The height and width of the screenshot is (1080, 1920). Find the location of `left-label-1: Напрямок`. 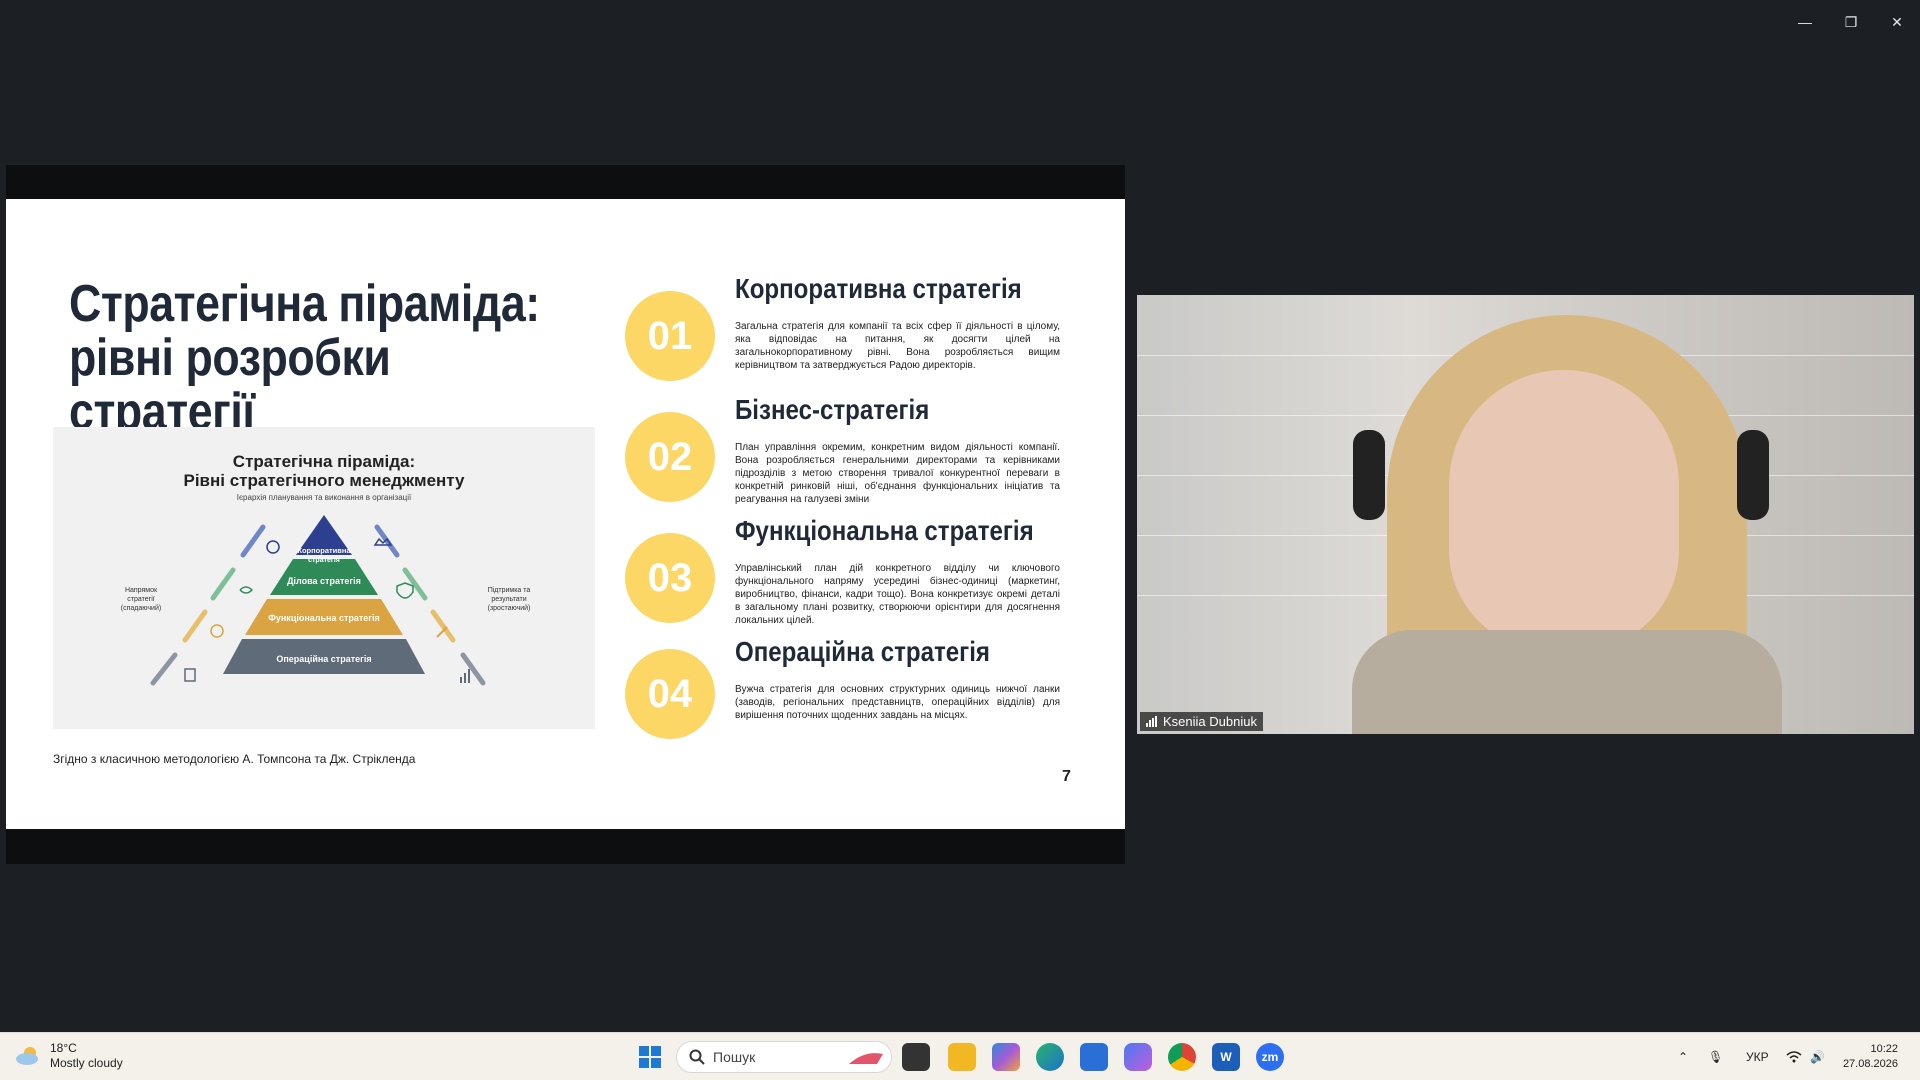

left-label-1: Напрямок is located at coordinates (141, 590).